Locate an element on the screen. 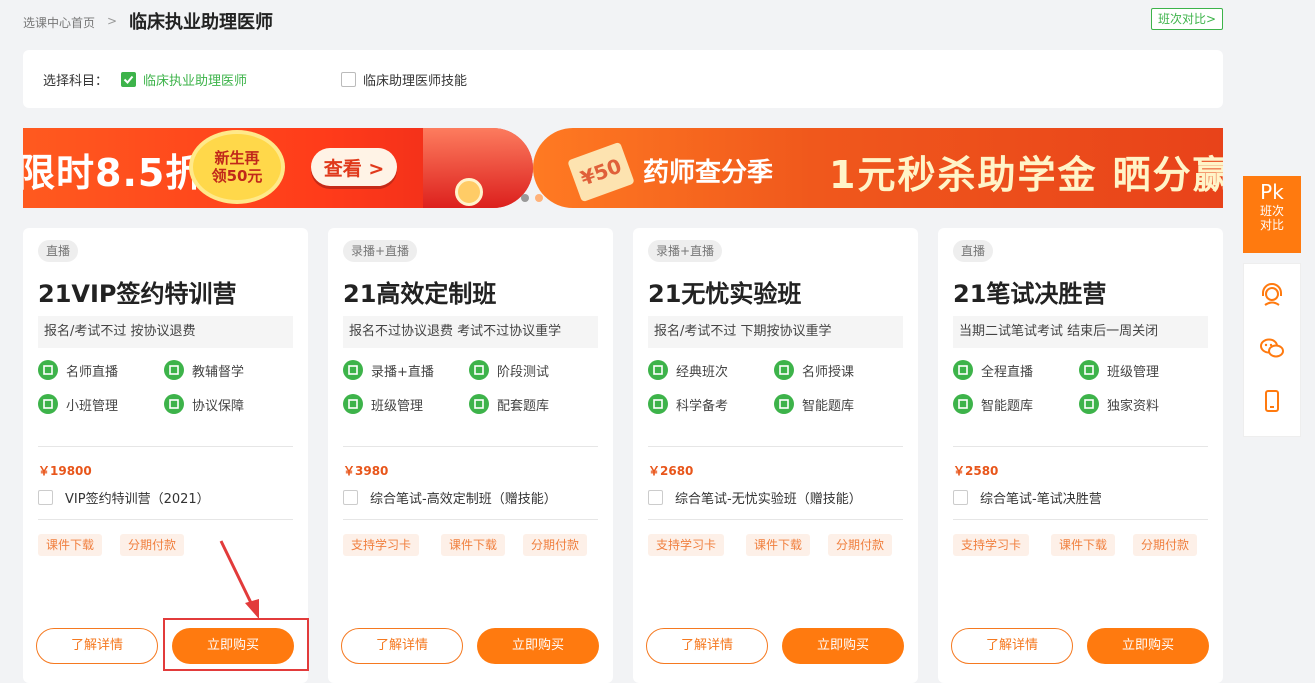 This screenshot has height=683, width=1315. feature-label: 录播+直播 is located at coordinates (402, 372).